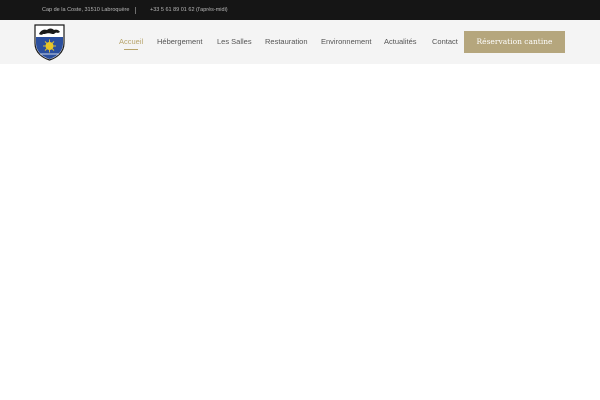  Describe the element at coordinates (346, 42) in the screenshot. I see `nav-item-environnement: Environnement` at that location.